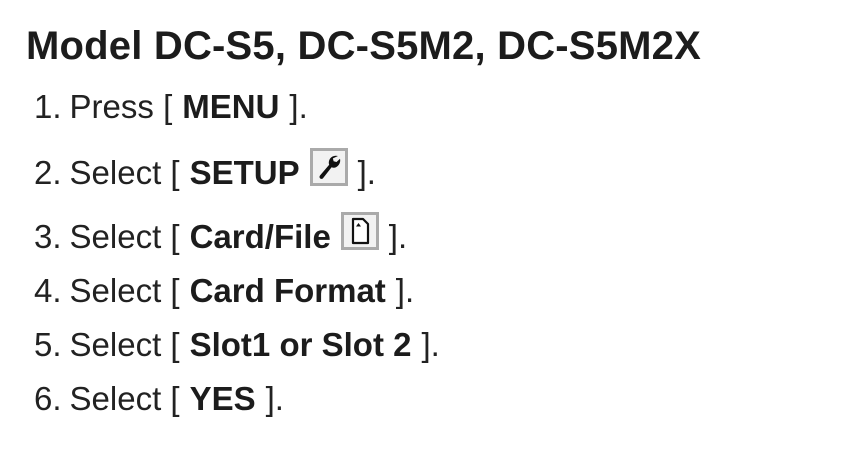 This screenshot has height=452, width=860. What do you see at coordinates (48, 290) in the screenshot?
I see `step-number: 4.` at bounding box center [48, 290].